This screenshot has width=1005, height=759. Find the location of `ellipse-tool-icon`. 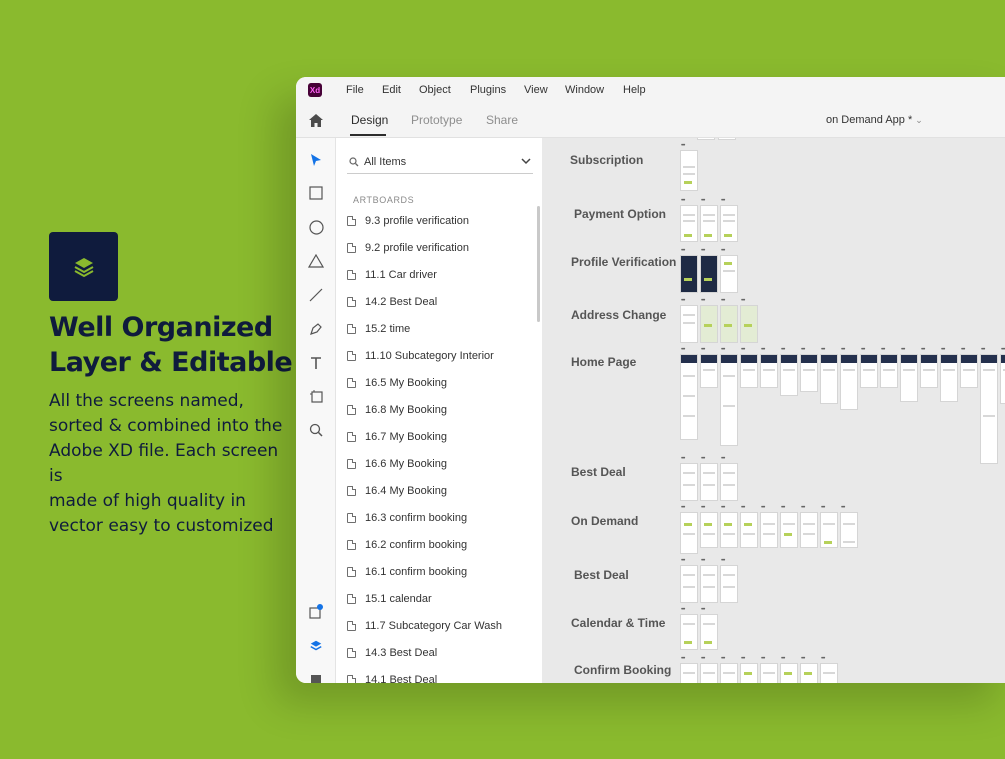

ellipse-tool-icon is located at coordinates (316, 227).